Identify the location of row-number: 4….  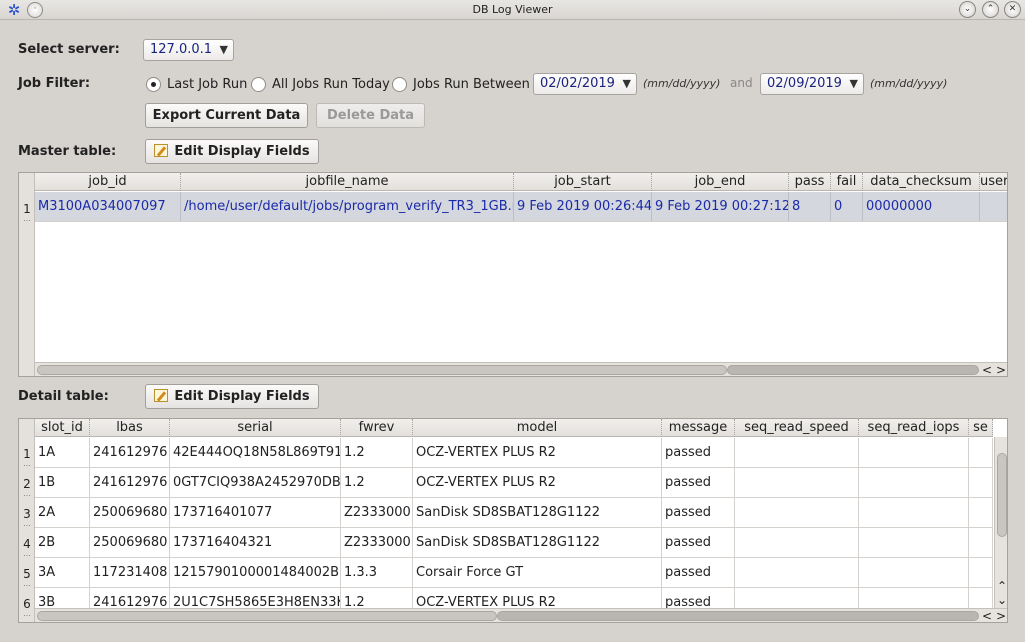
(27, 548).